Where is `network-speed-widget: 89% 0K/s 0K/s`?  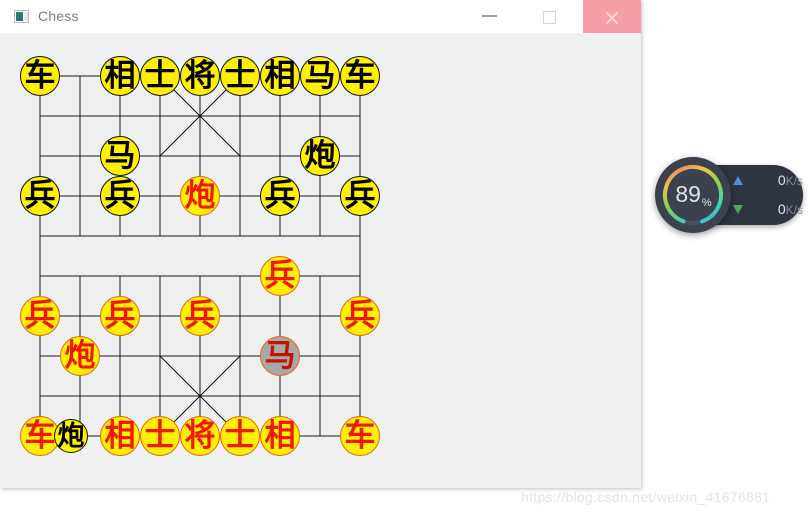 network-speed-widget: 89% 0K/s 0K/s is located at coordinates (729, 195).